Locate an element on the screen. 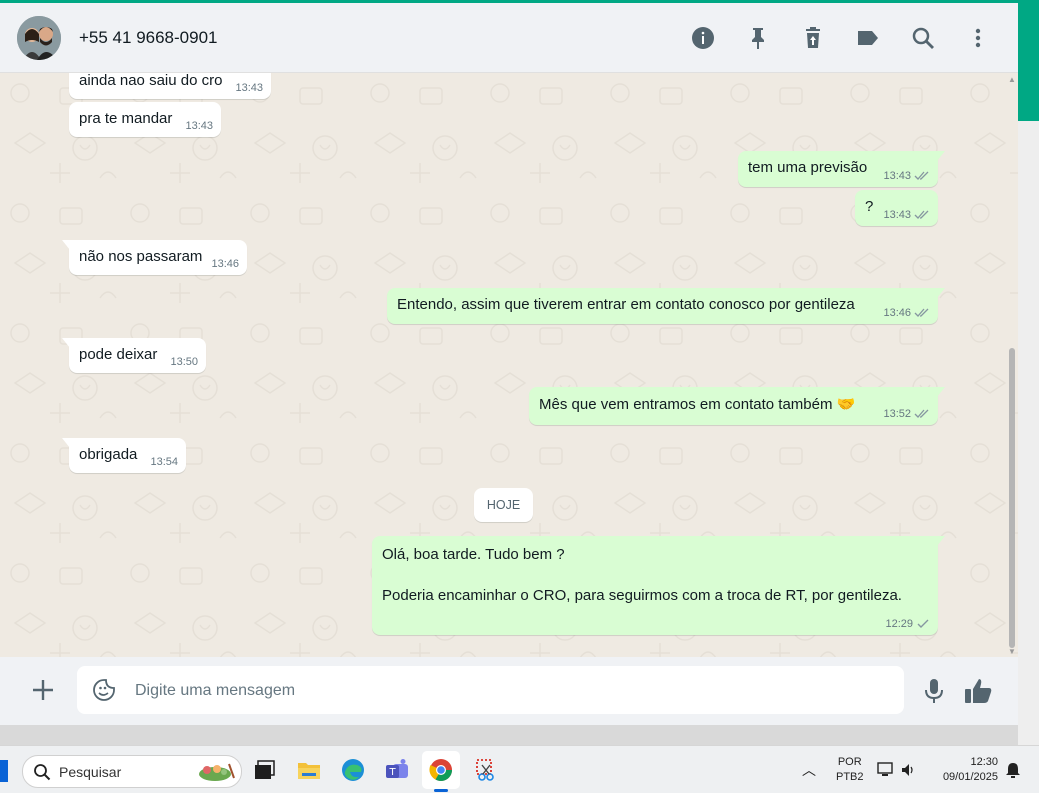 This screenshot has width=1039, height=793. message-time: 12:29 is located at coordinates (907, 624).